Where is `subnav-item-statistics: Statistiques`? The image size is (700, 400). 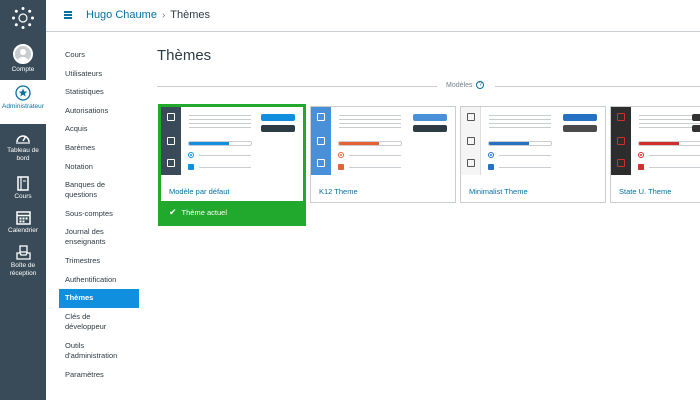
subnav-item-statistics: Statistiques is located at coordinates (99, 91).